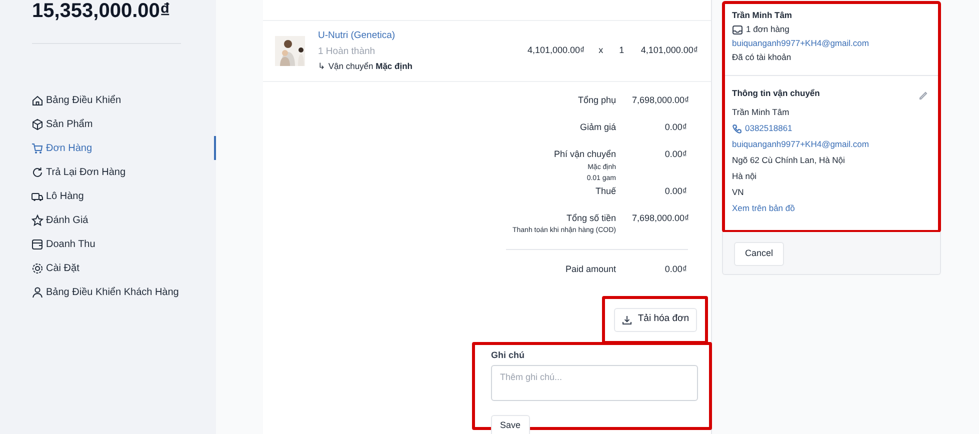 This screenshot has height=434, width=979. What do you see at coordinates (597, 127) in the screenshot?
I see `summary-label: Giảm giá` at bounding box center [597, 127].